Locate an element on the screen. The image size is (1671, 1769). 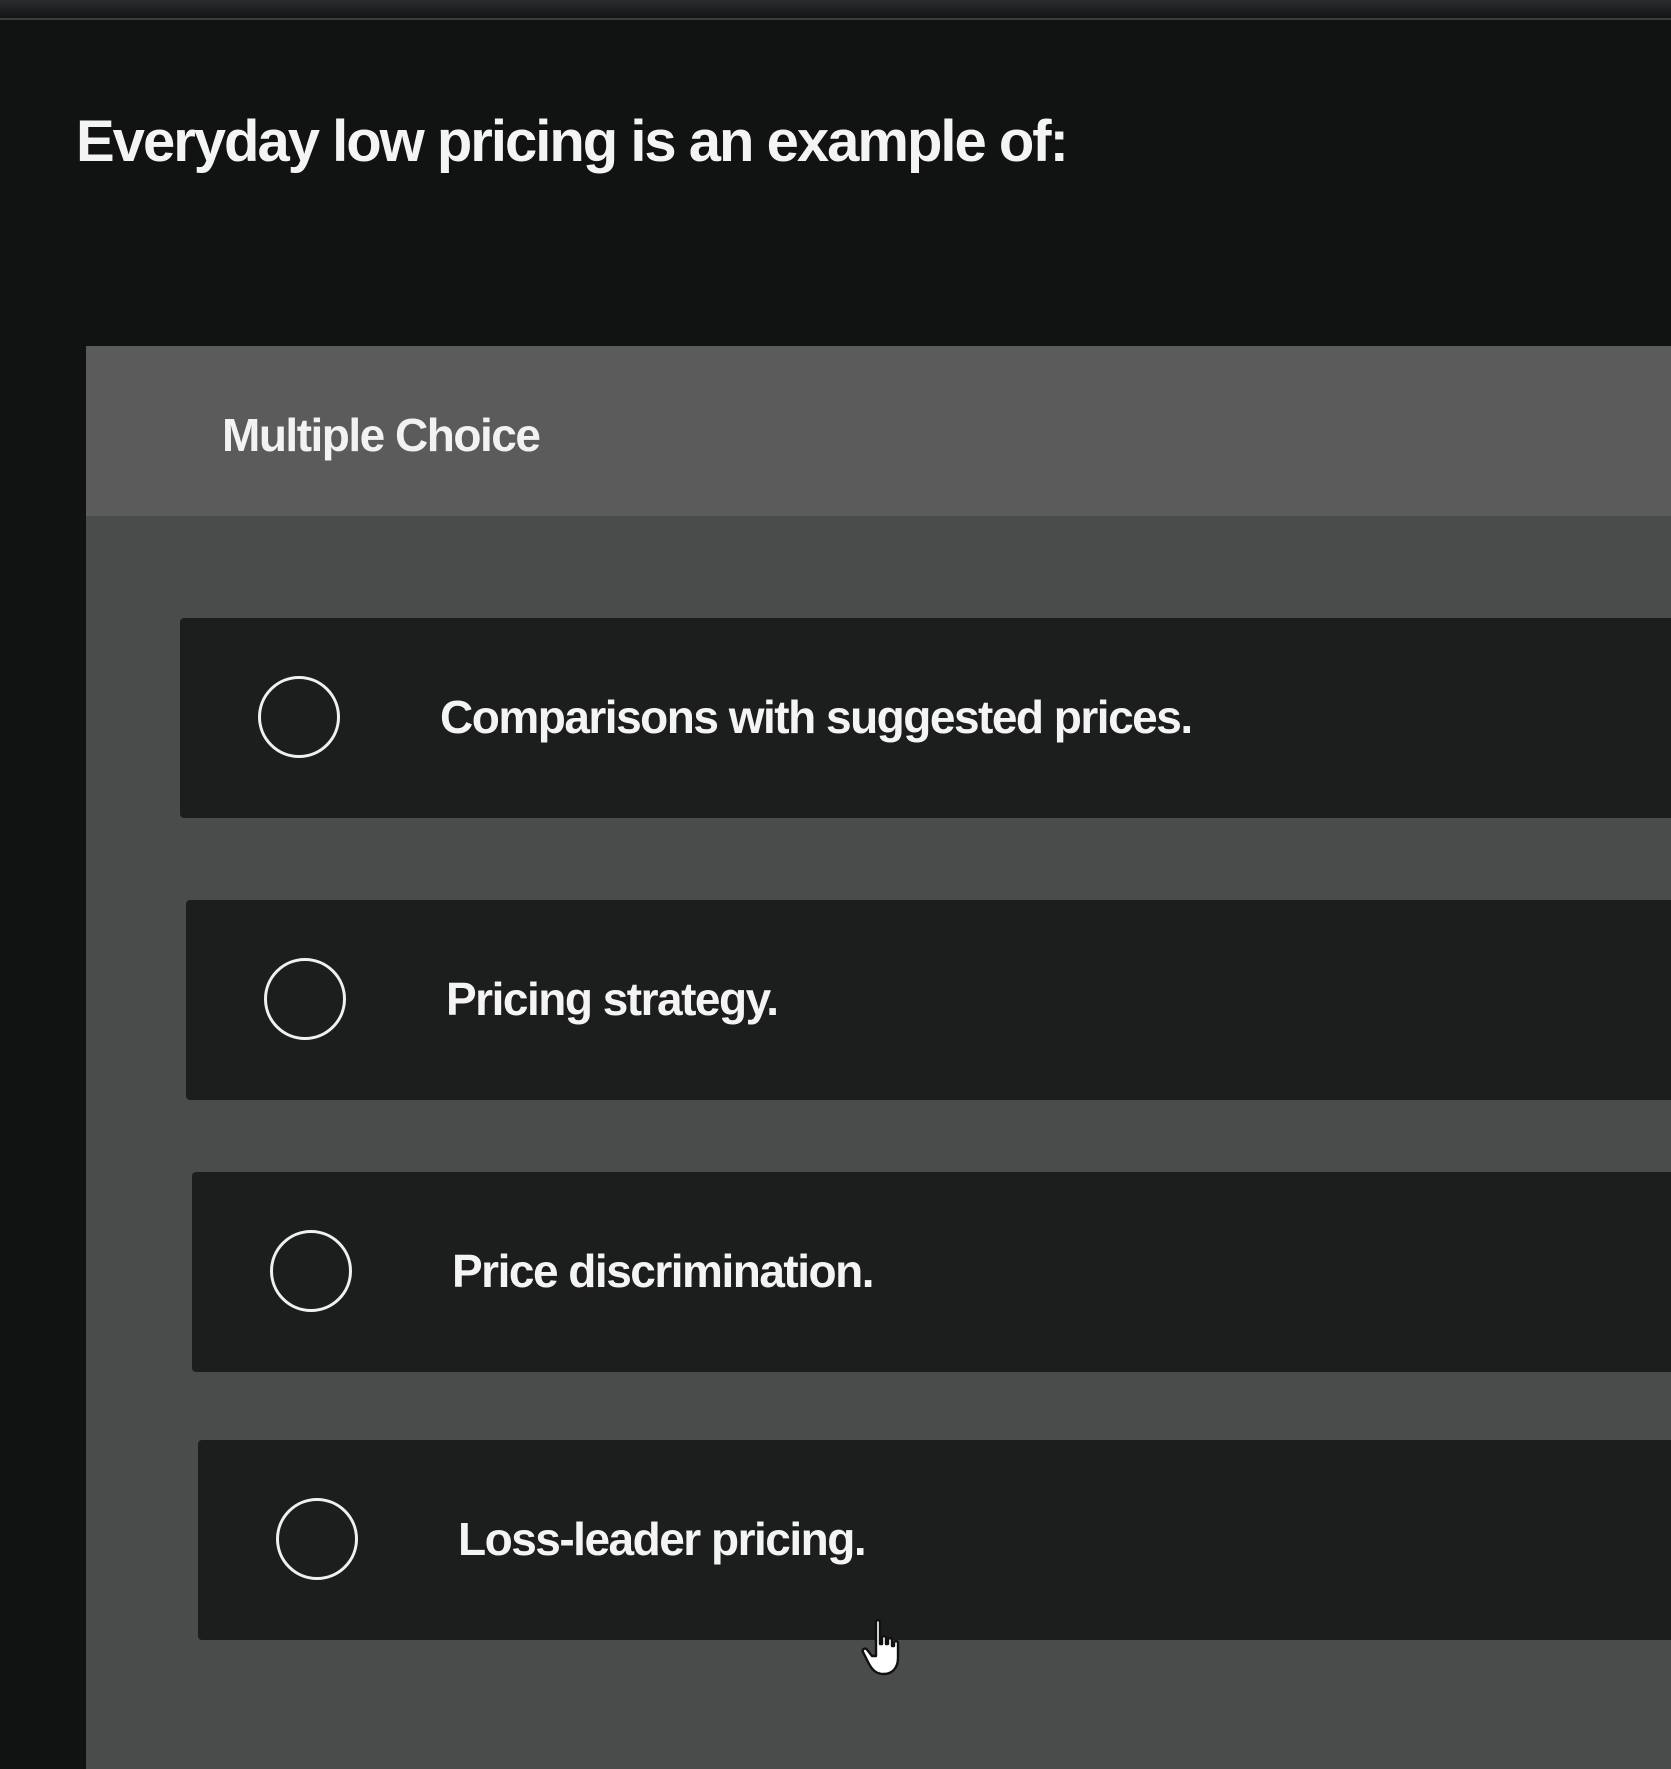
answer-option-label: Comparisons with suggested prices. is located at coordinates (816, 717).